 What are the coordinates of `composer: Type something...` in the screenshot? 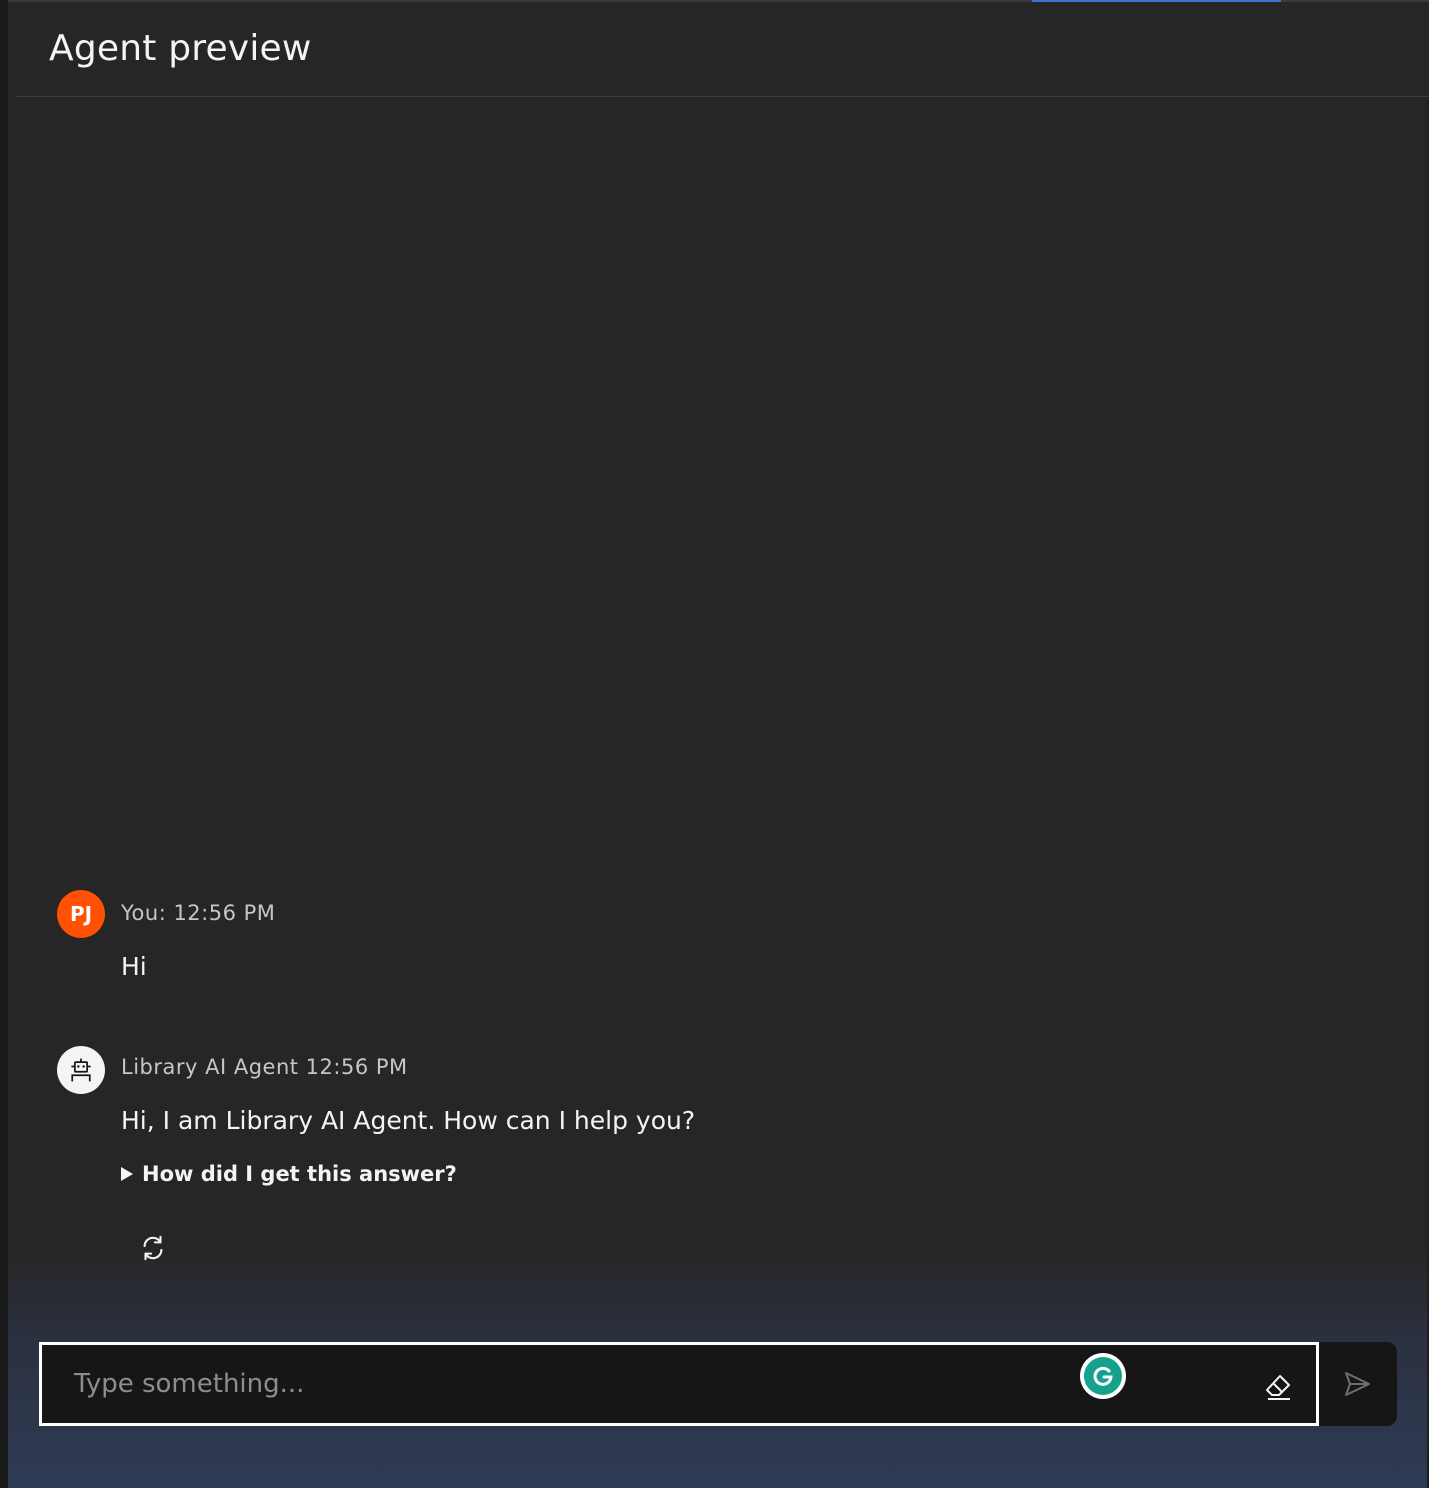 It's located at (718, 1384).